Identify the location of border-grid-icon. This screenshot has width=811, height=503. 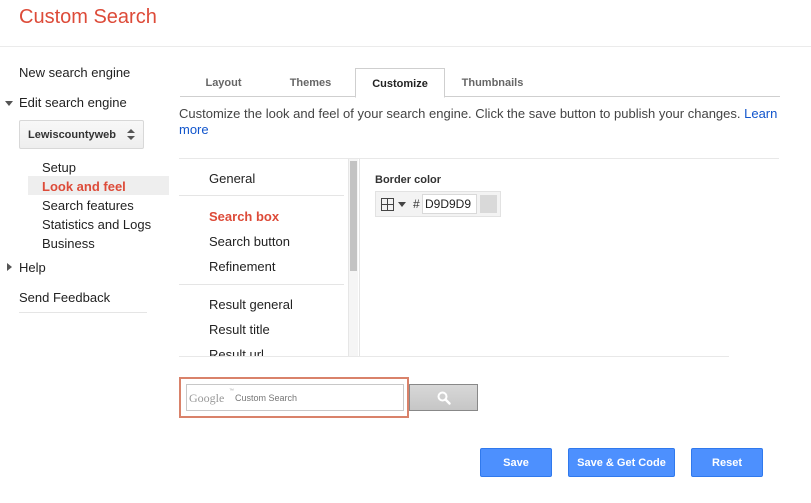
(387, 204).